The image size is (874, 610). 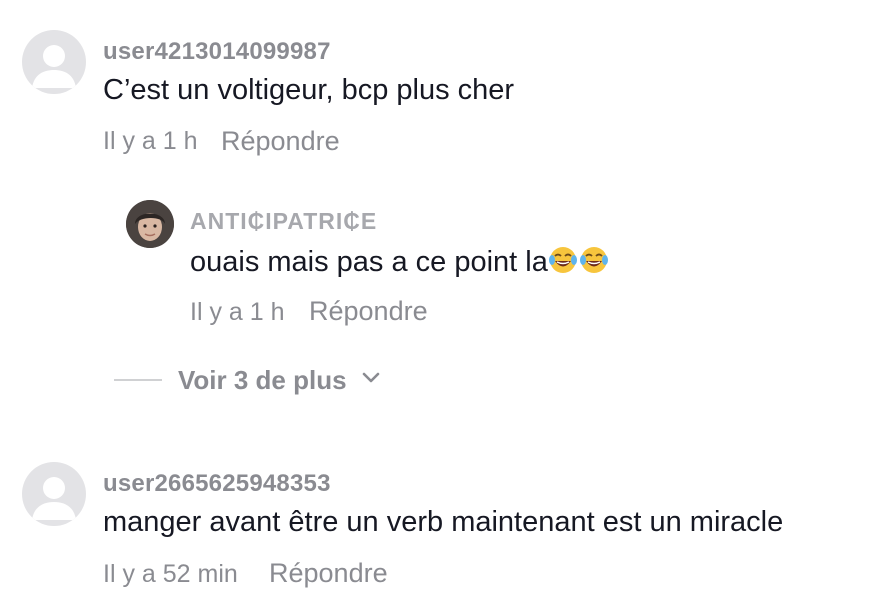 I want to click on comment-1-reply-button: Répondre, so click(x=280, y=141).